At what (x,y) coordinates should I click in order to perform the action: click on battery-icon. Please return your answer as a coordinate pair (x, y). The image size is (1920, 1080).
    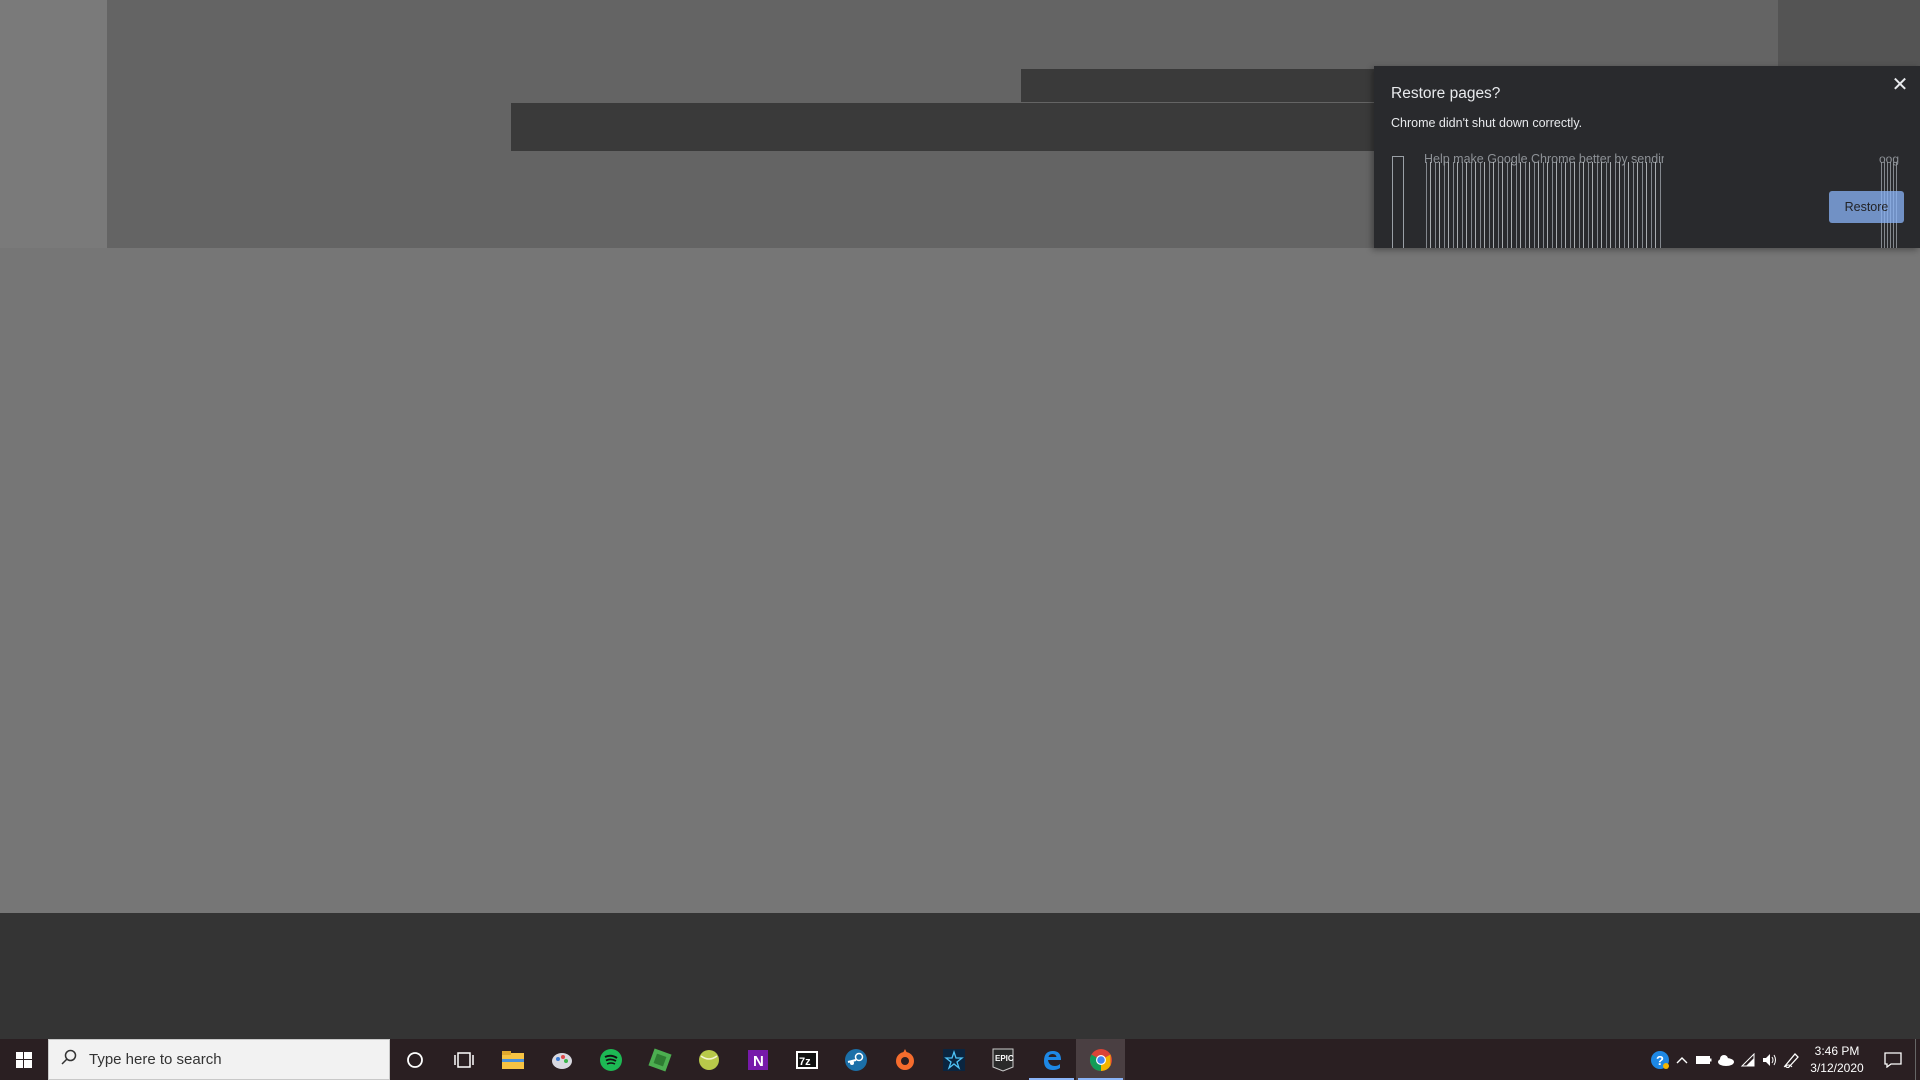
    Looking at the image, I should click on (1704, 1059).